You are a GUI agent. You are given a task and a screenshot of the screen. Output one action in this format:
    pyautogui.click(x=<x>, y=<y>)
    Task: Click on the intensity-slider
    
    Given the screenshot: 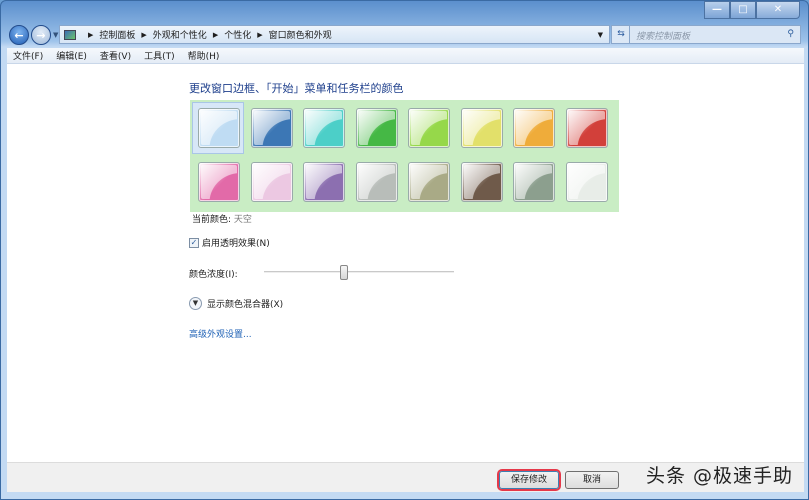 What is the action you would take?
    pyautogui.click(x=359, y=272)
    